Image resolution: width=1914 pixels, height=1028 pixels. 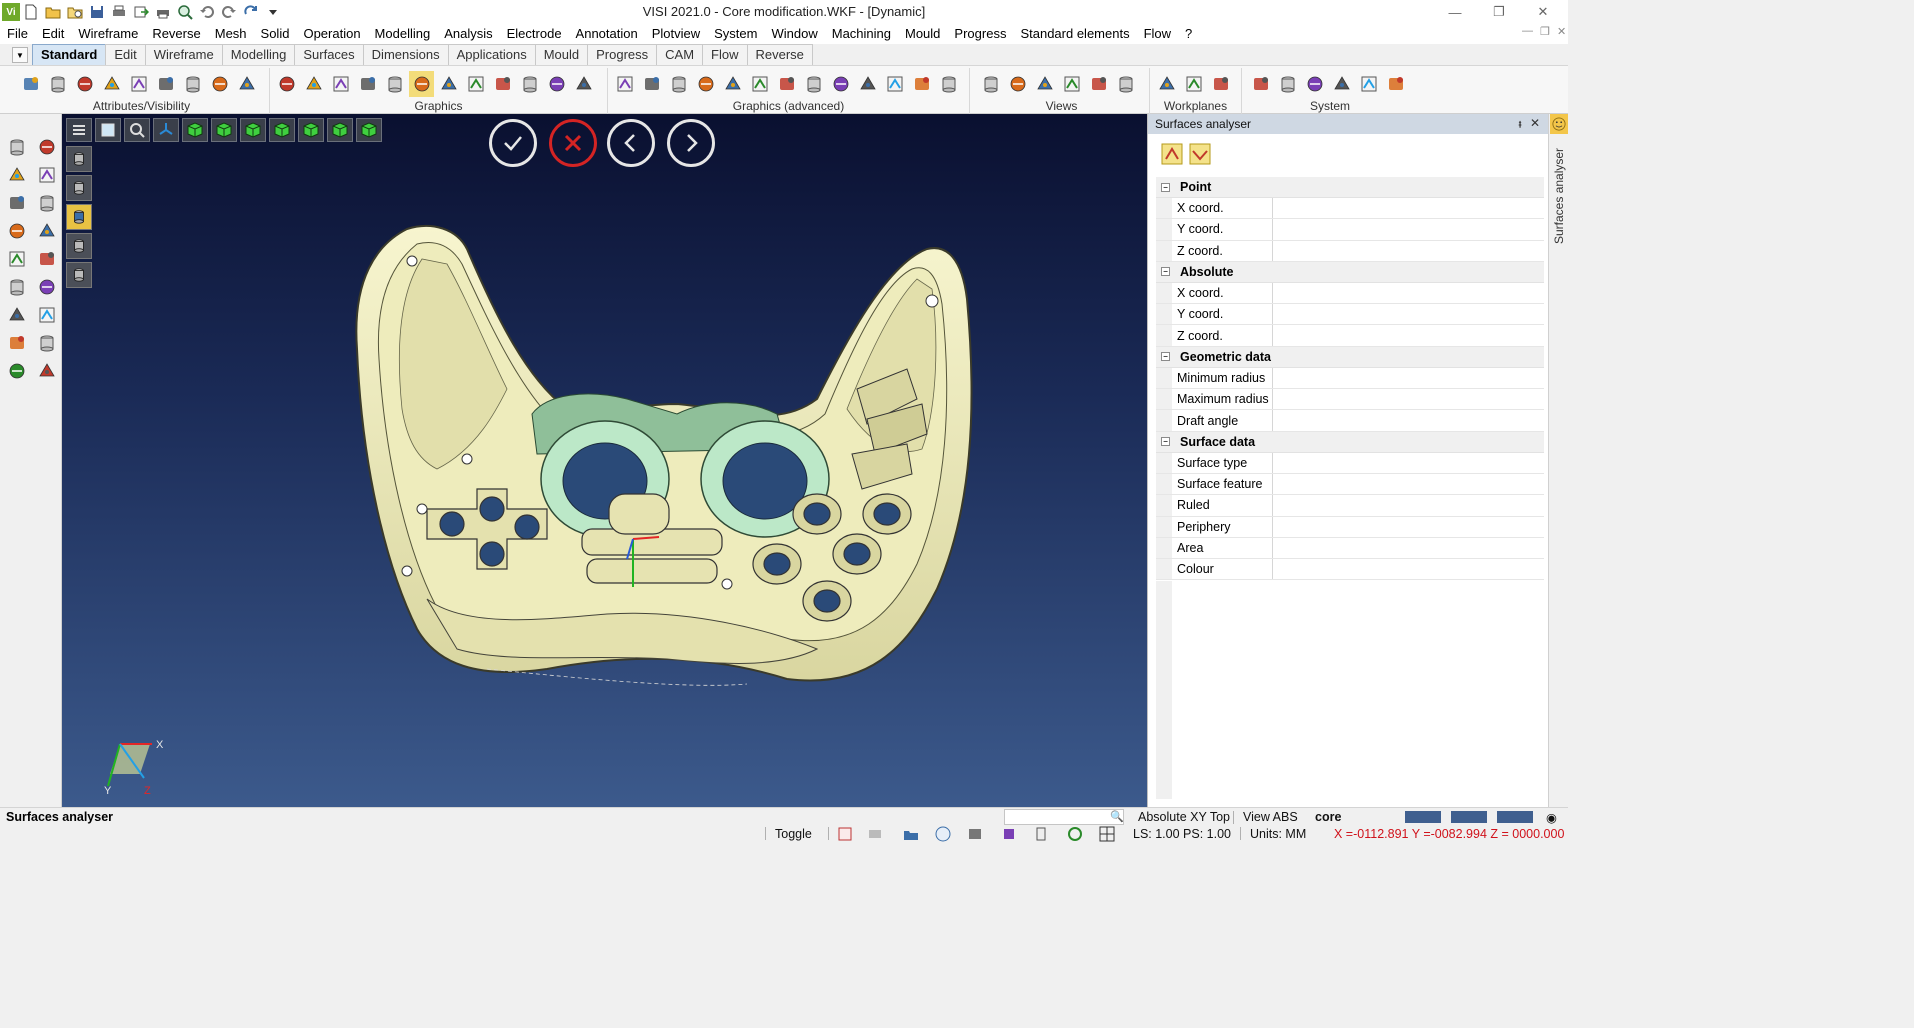 I want to click on workplane-dynamic-icon, so click(x=1220, y=84).